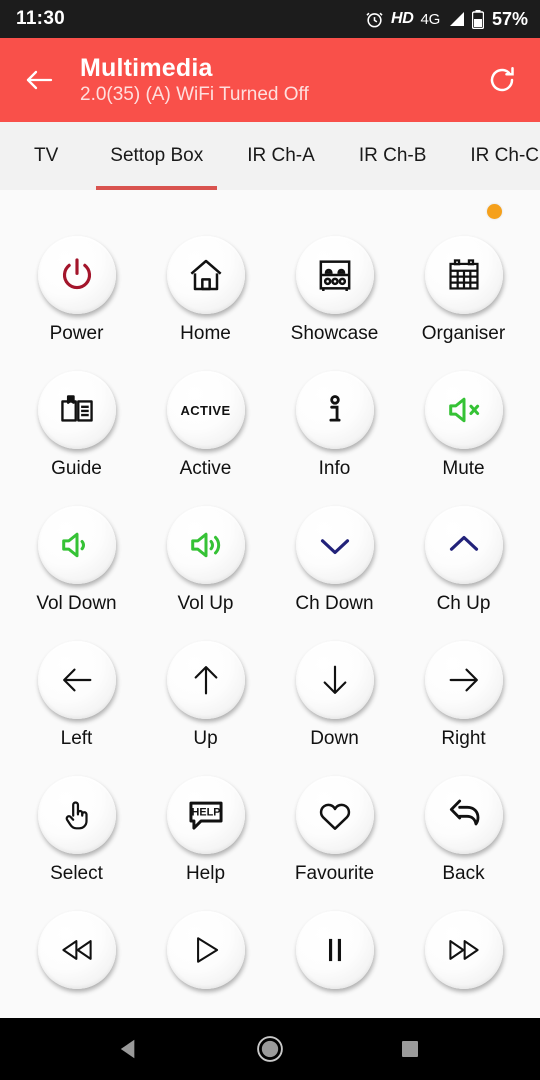 Image resolution: width=540 pixels, height=1080 pixels. I want to click on page-title: Multimedia, so click(146, 67).